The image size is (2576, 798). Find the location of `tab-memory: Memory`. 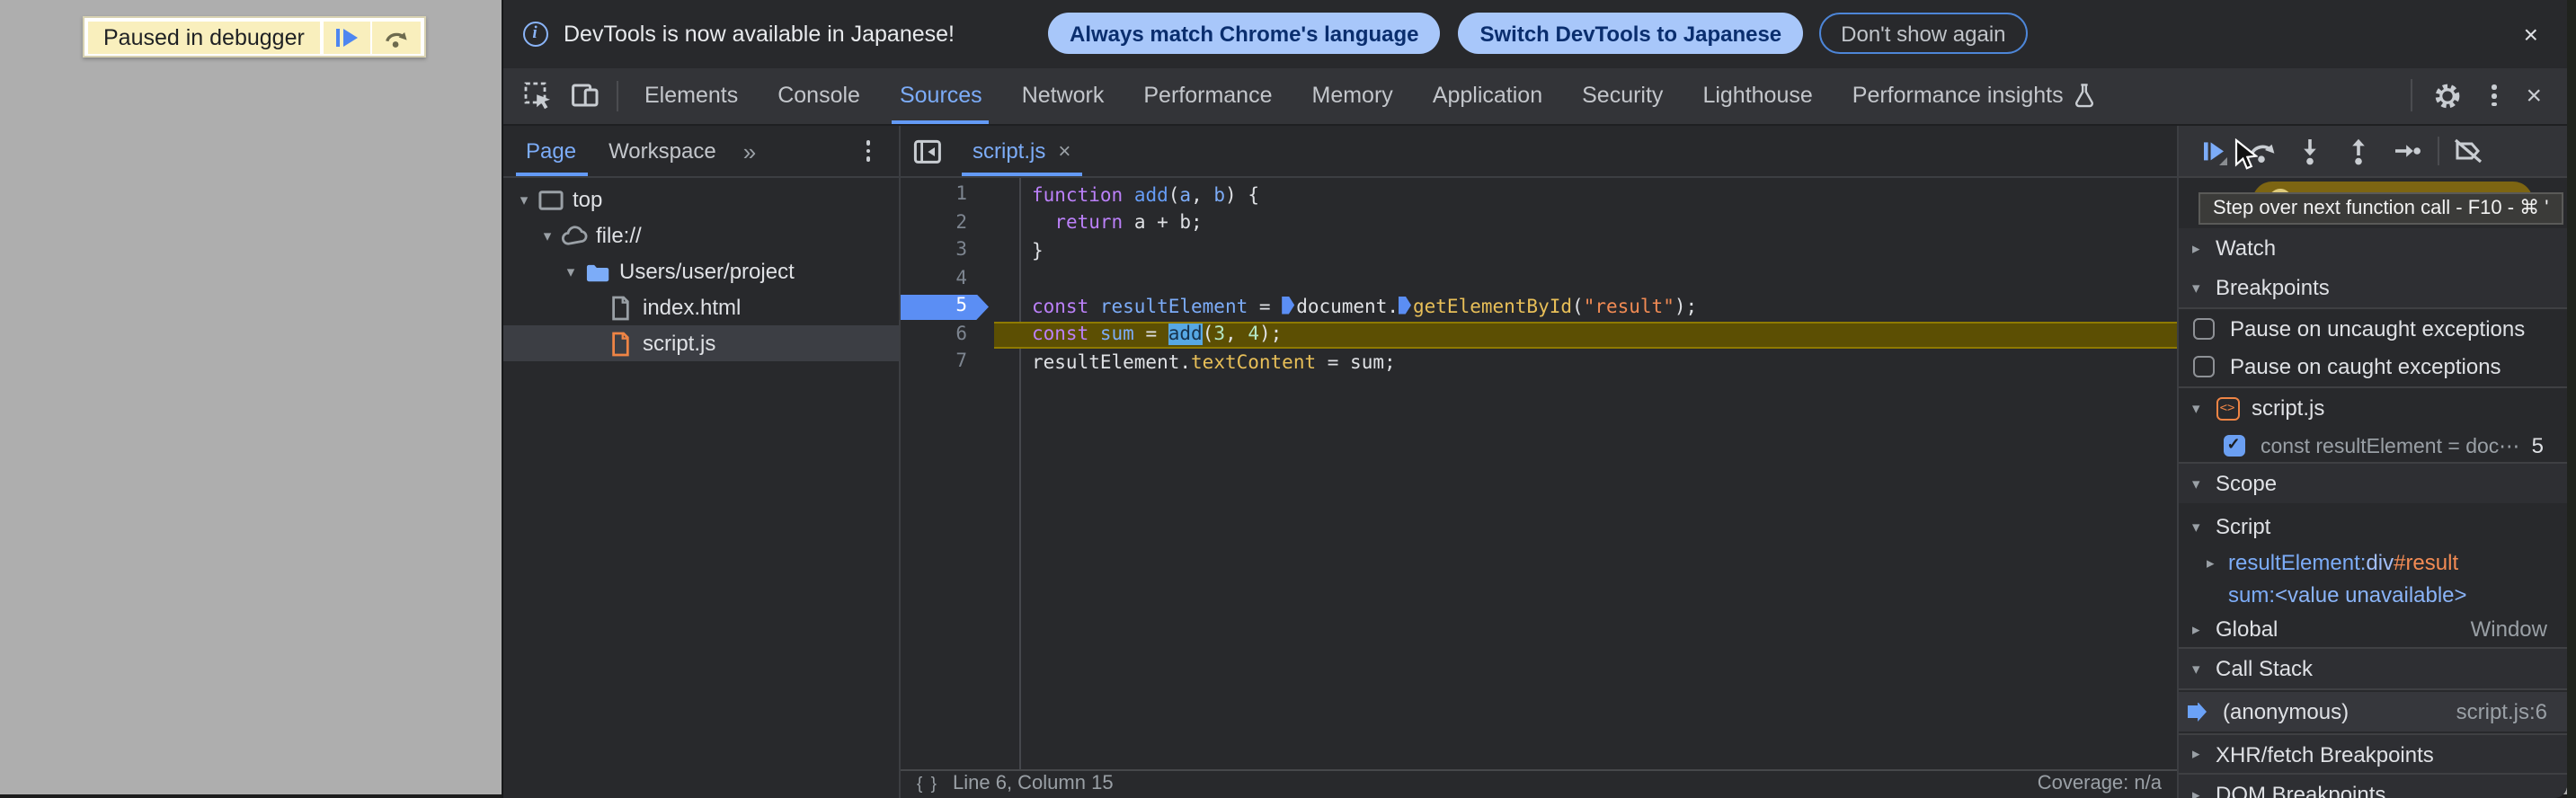

tab-memory: Memory is located at coordinates (1352, 95).